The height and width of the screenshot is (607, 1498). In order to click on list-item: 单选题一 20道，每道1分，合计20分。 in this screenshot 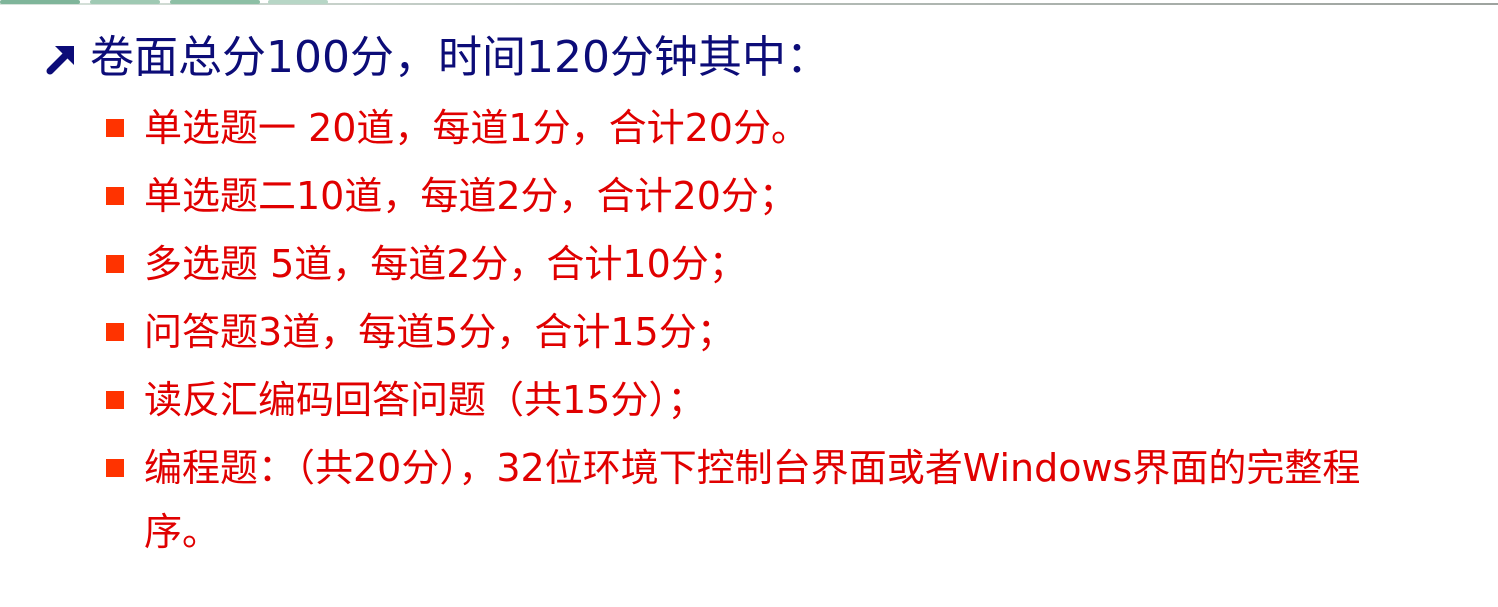, I will do `click(786, 130)`.